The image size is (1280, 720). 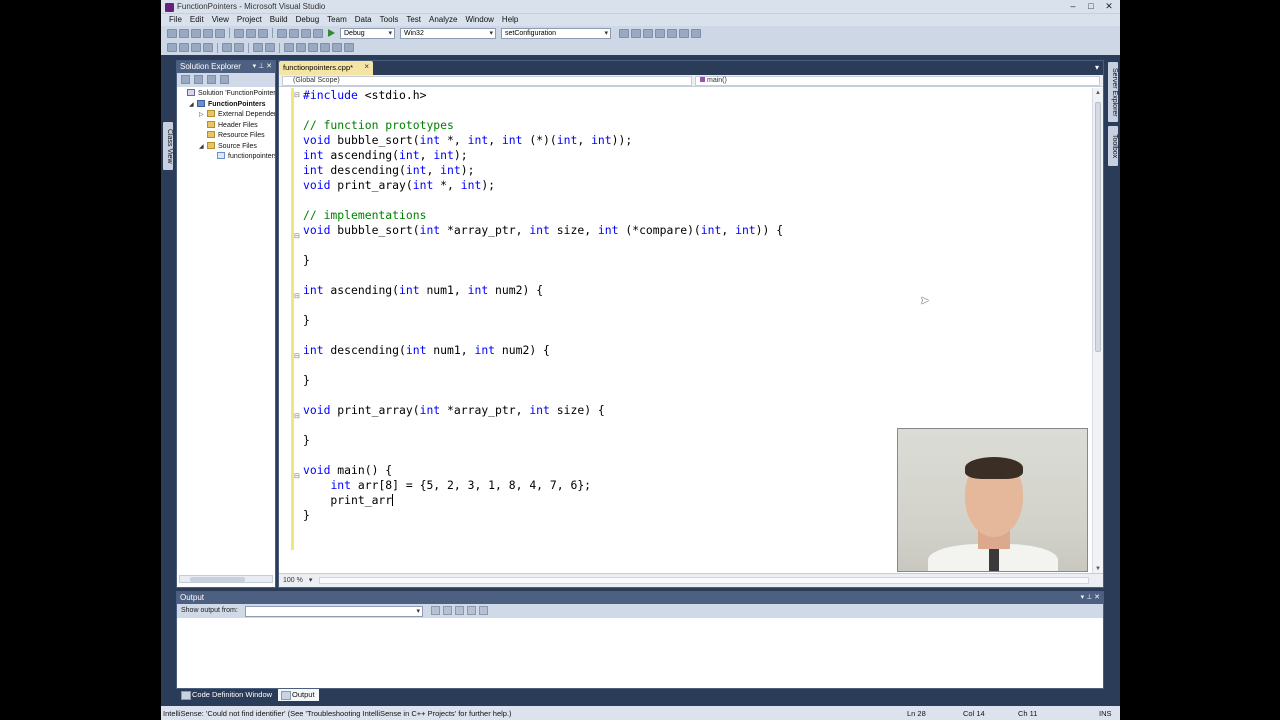 What do you see at coordinates (203, 114) in the screenshot?
I see `tree-expander-icon: ▷` at bounding box center [203, 114].